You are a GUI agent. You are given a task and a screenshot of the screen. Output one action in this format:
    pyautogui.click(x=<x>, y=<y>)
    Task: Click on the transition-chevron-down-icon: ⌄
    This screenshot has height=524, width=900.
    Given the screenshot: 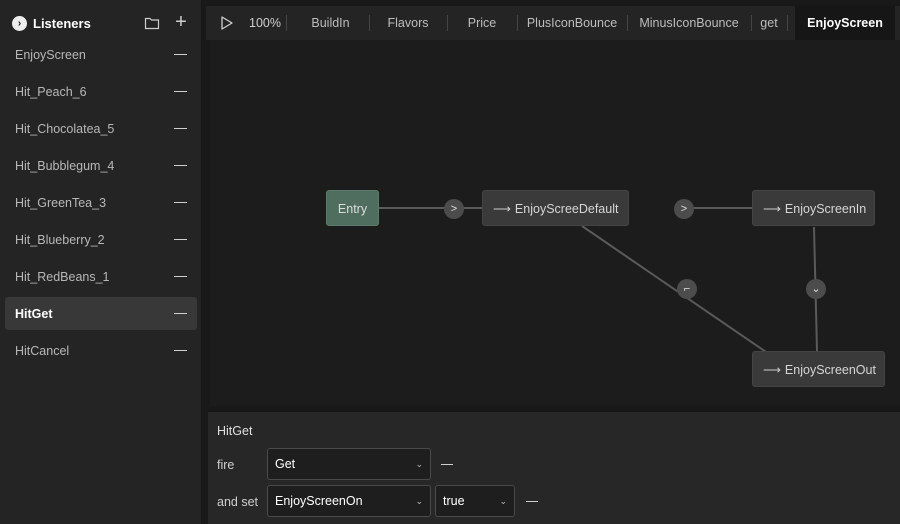 What is the action you would take?
    pyautogui.click(x=816, y=289)
    